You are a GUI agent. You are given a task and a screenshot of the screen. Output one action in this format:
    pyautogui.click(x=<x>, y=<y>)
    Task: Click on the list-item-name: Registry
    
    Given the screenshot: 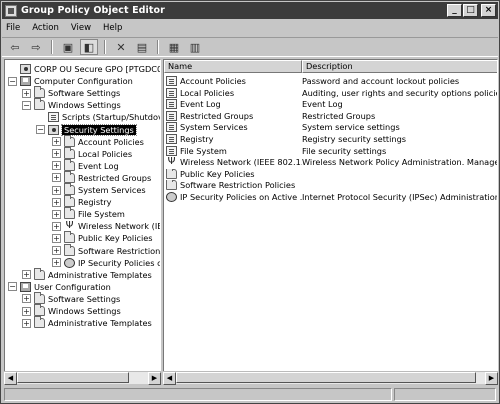 What is the action you would take?
    pyautogui.click(x=197, y=139)
    